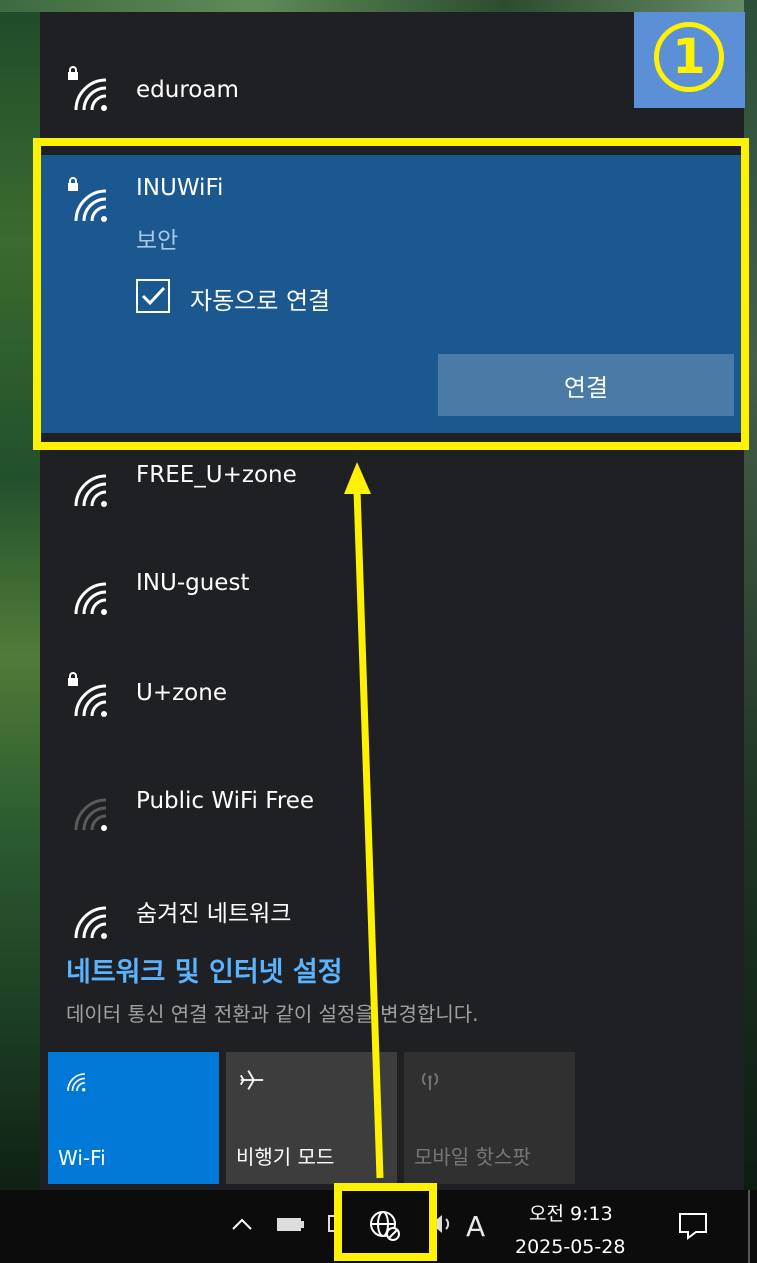 Image resolution: width=757 pixels, height=1263 pixels. What do you see at coordinates (570, 1247) in the screenshot?
I see `clock-date: 2025-05-28` at bounding box center [570, 1247].